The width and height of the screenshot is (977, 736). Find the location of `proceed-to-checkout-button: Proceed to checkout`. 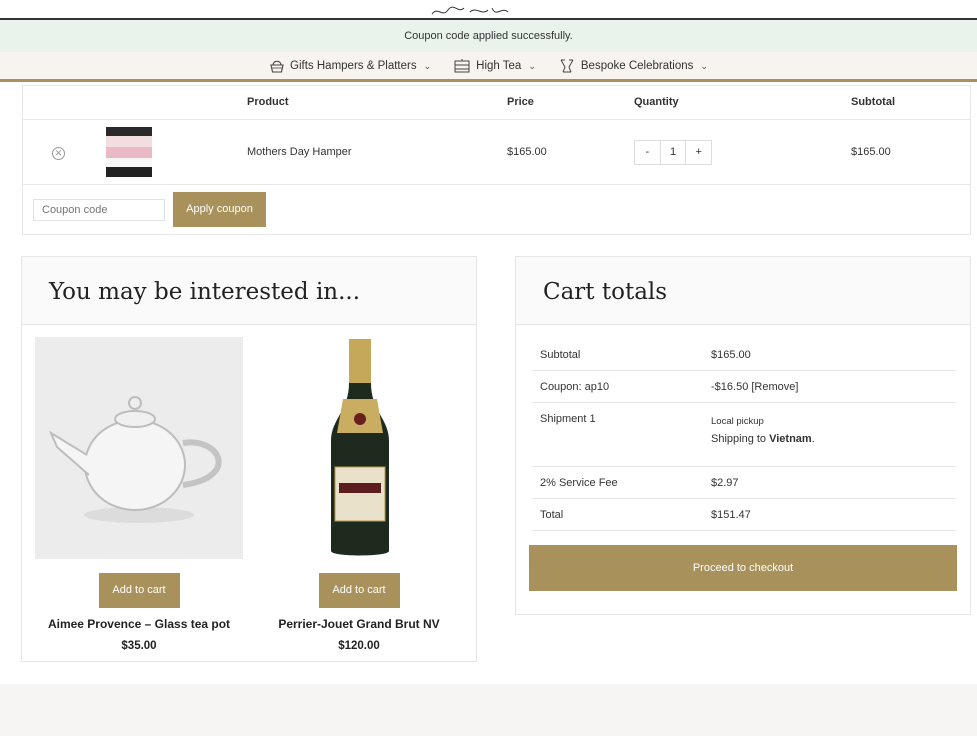

proceed-to-checkout-button: Proceed to checkout is located at coordinates (743, 568).